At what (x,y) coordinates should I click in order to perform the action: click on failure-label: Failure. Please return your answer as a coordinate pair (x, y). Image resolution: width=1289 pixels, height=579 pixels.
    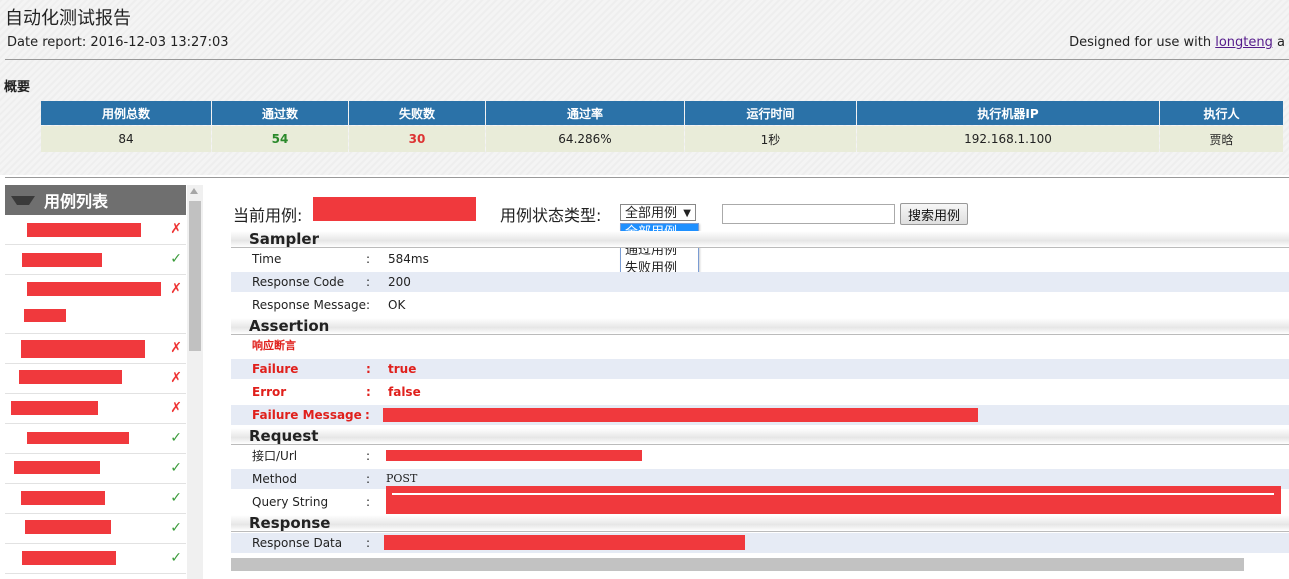
    Looking at the image, I should click on (275, 369).